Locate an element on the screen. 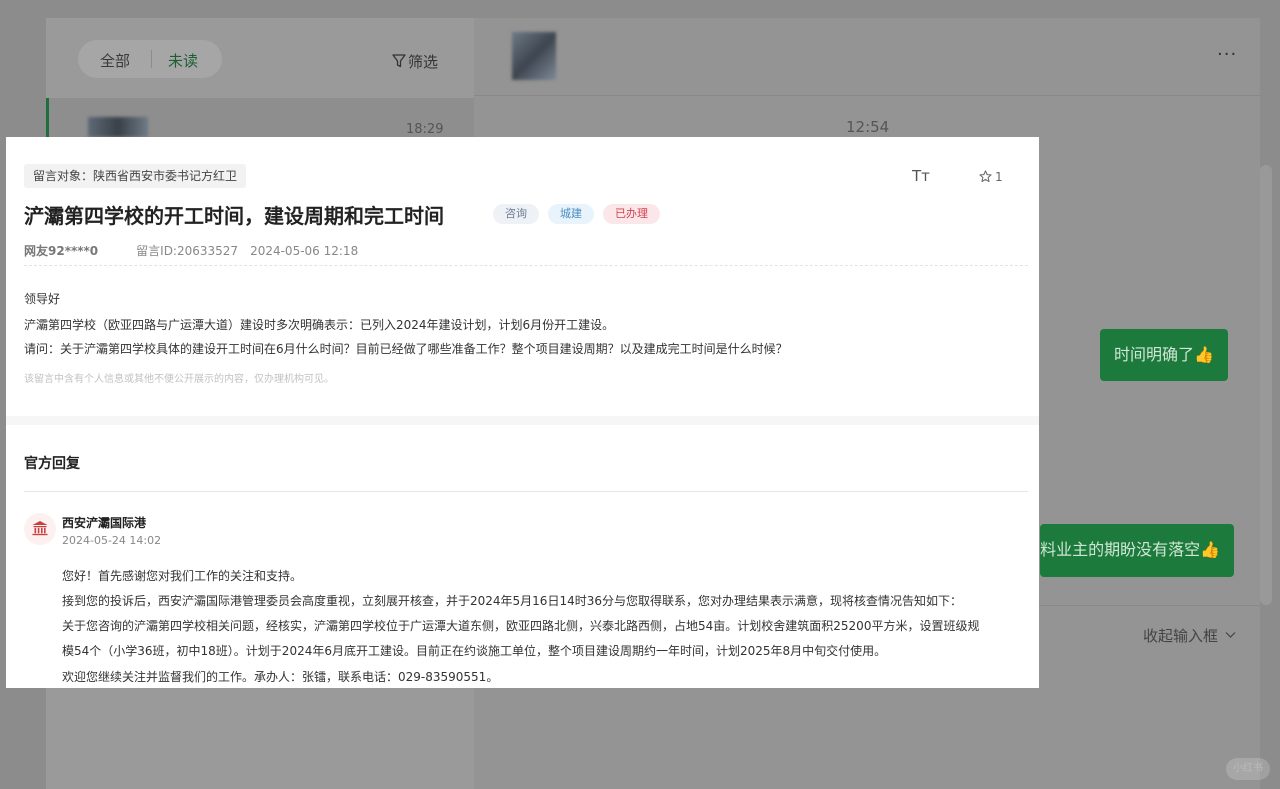 The width and height of the screenshot is (1280, 789). reply-org-name: 西安浐灞国际港 is located at coordinates (104, 523).